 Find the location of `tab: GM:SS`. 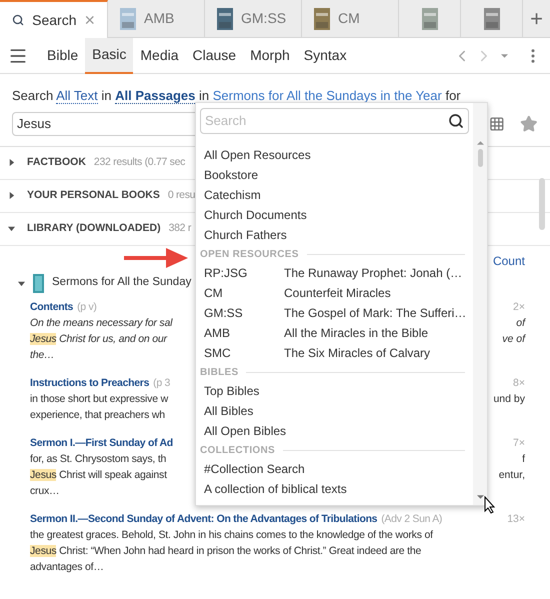

tab: GM:SS is located at coordinates (253, 19).